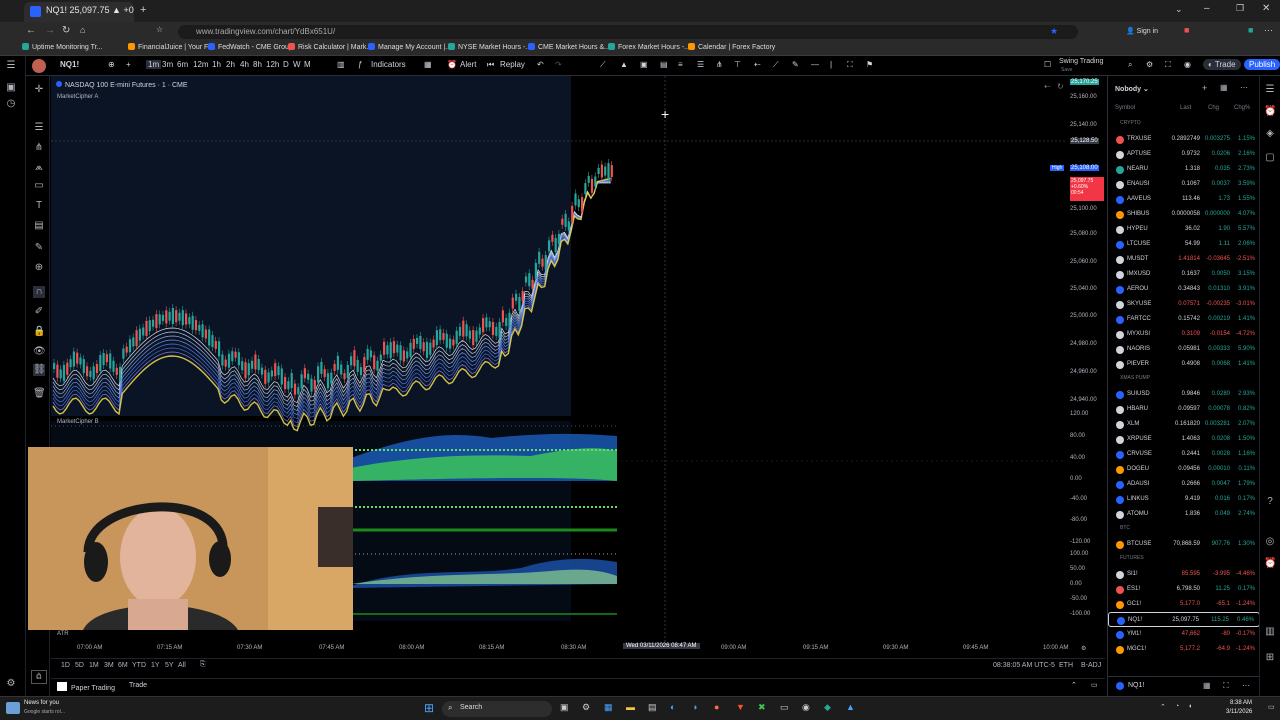 The image size is (1280, 720). I want to click on lock-icon: 🔒, so click(39, 332).